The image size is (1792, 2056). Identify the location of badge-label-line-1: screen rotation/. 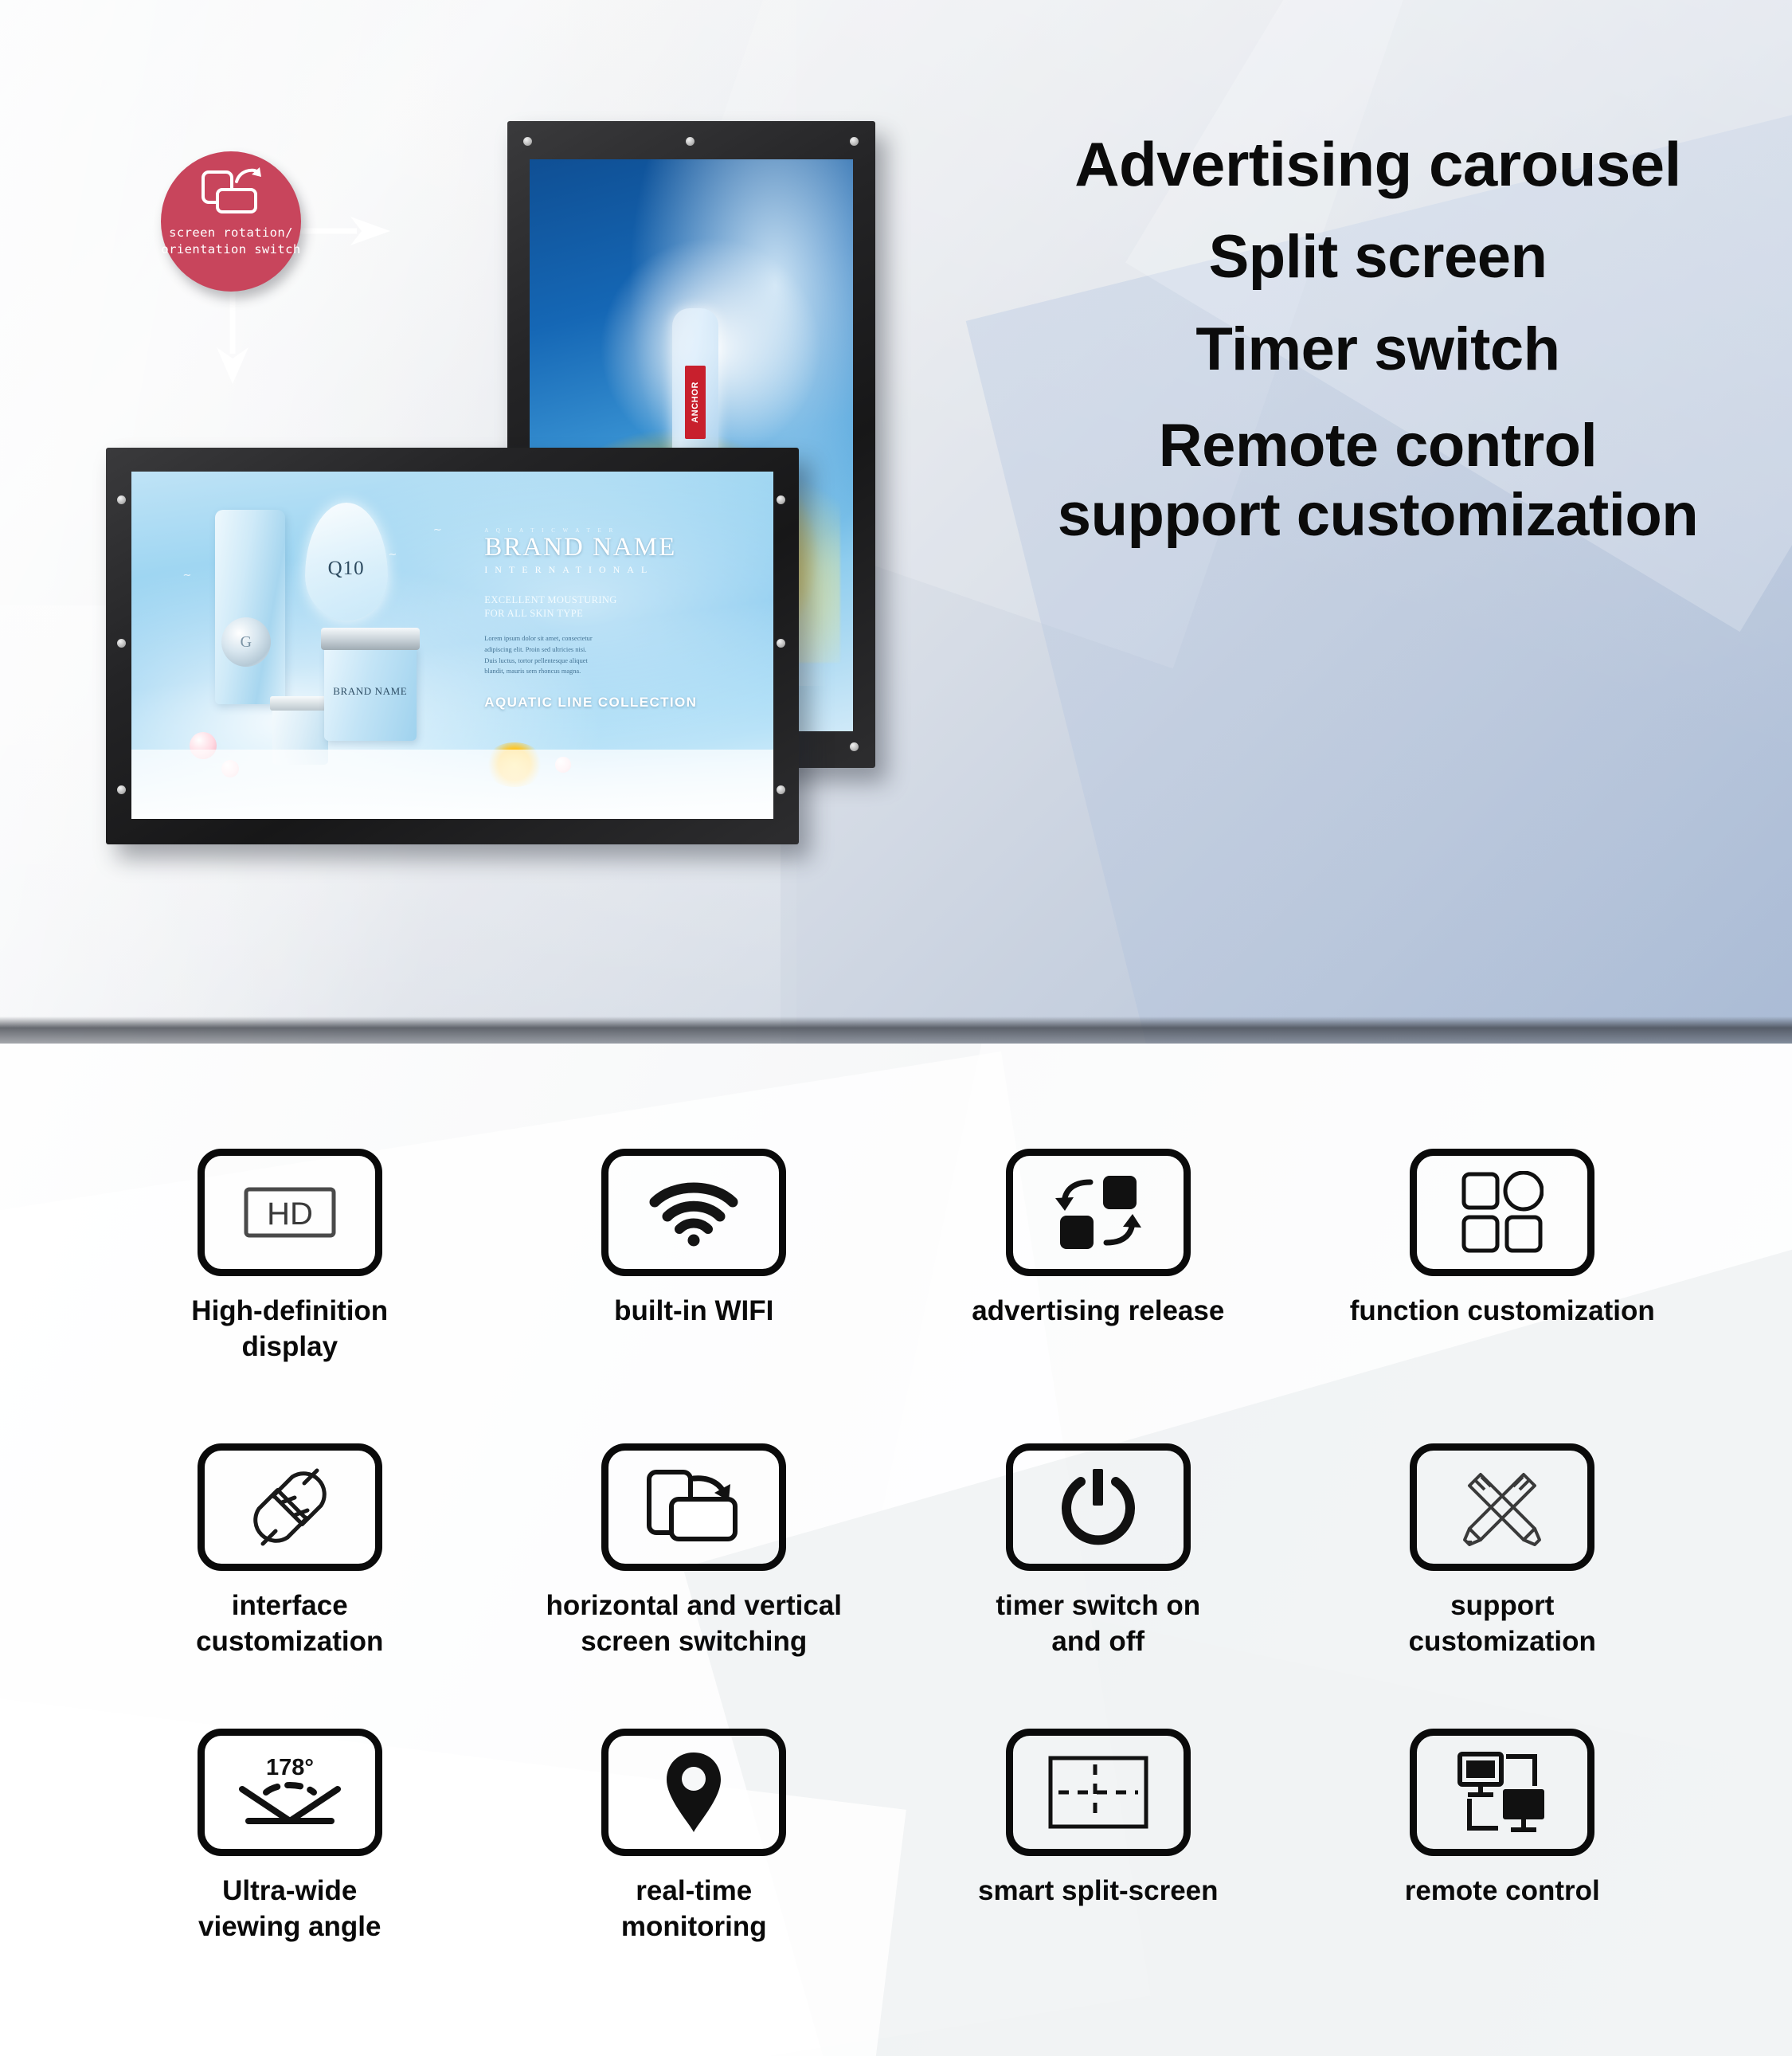
(231, 232).